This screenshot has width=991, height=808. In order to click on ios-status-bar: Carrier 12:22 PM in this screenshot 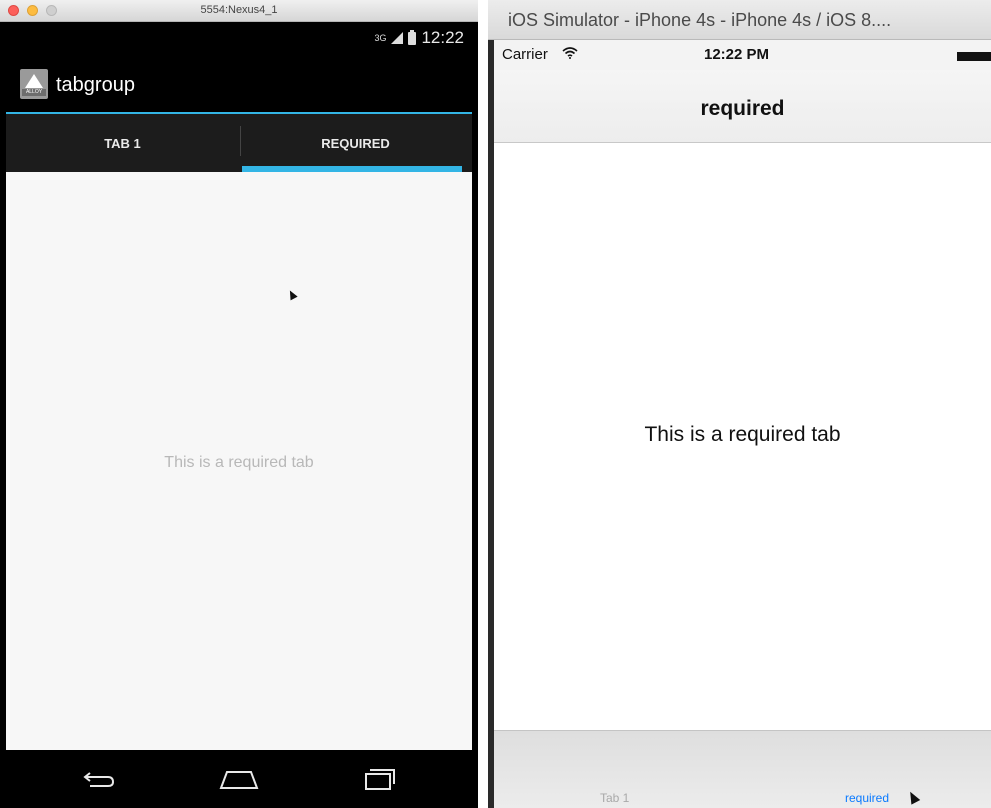, I will do `click(742, 55)`.